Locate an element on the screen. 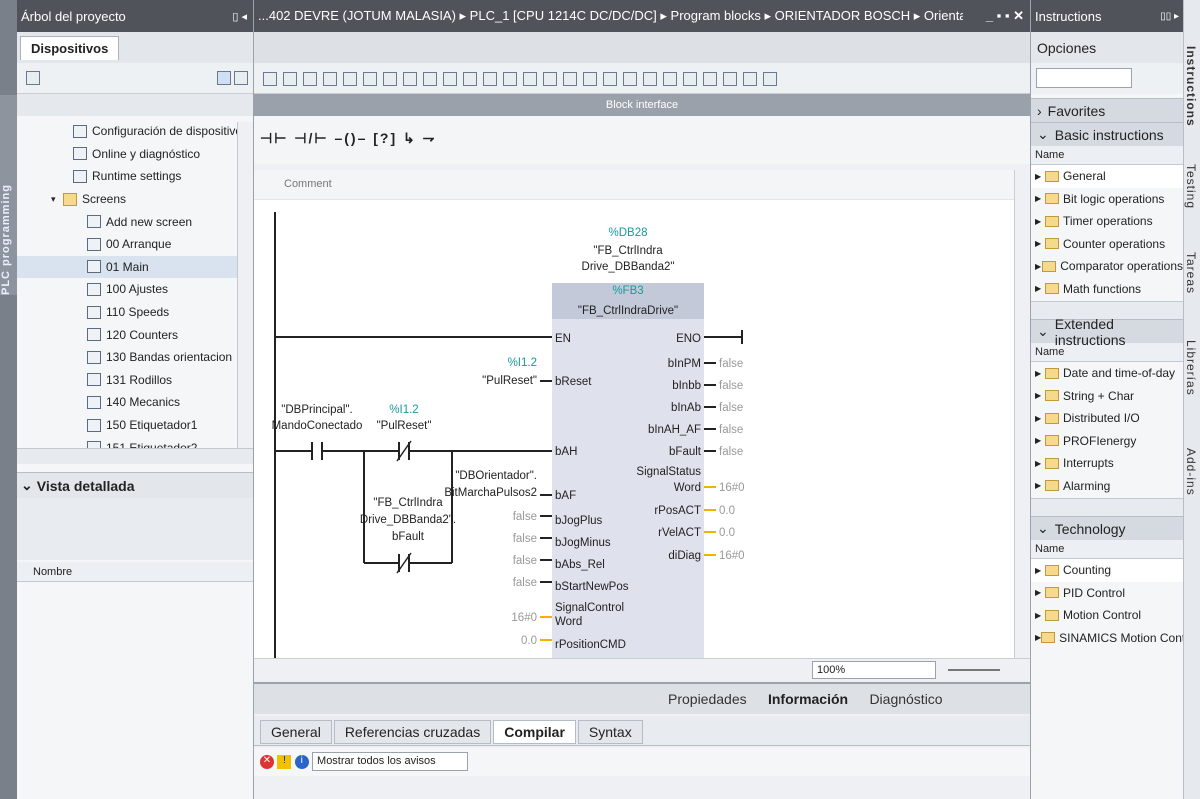  instruction-group: ▶ PID Control is located at coordinates (1107, 593).